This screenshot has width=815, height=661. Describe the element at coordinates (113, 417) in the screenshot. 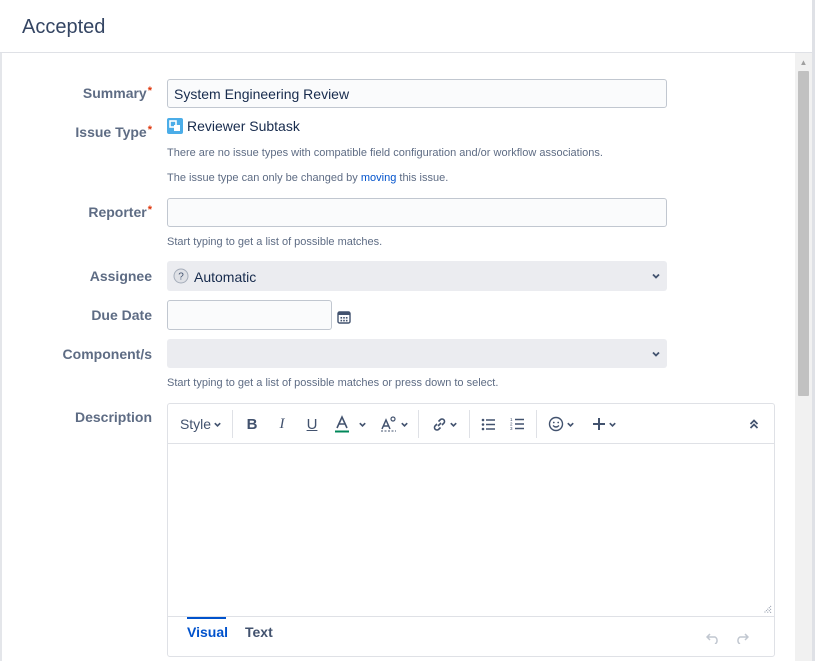

I see `description-label: Description` at that location.